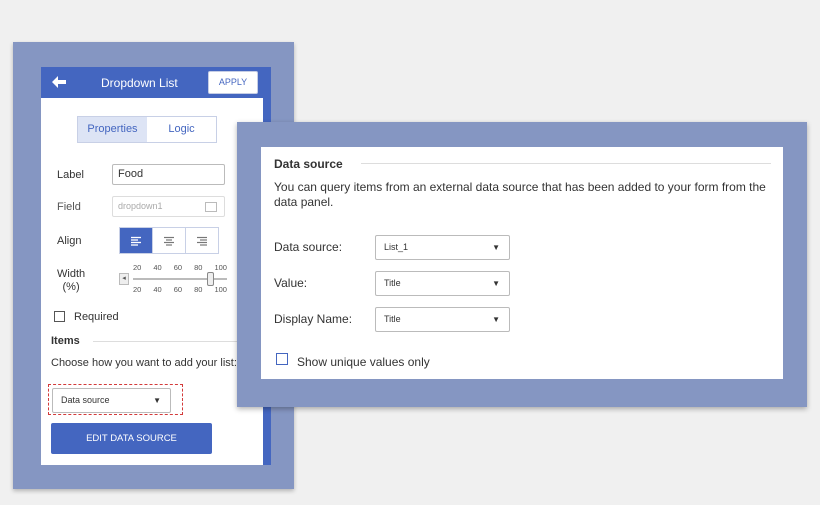 This screenshot has height=505, width=820. What do you see at coordinates (139, 83) in the screenshot?
I see `panel-title: Dropdown List` at bounding box center [139, 83].